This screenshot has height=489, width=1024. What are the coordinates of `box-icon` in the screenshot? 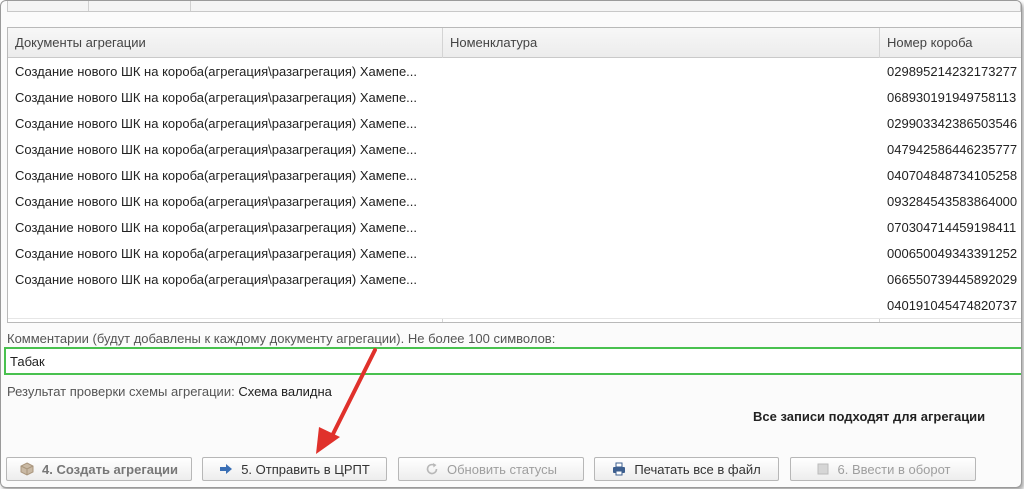 It's located at (27, 469).